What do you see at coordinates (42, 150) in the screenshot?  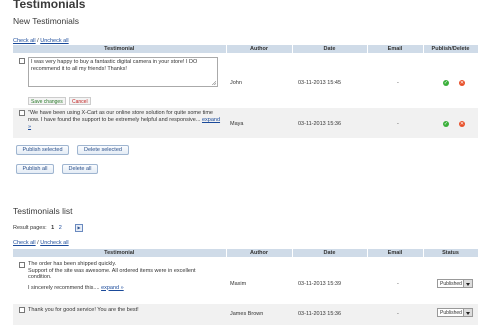 I see `publish-selected-button: Publish selected` at bounding box center [42, 150].